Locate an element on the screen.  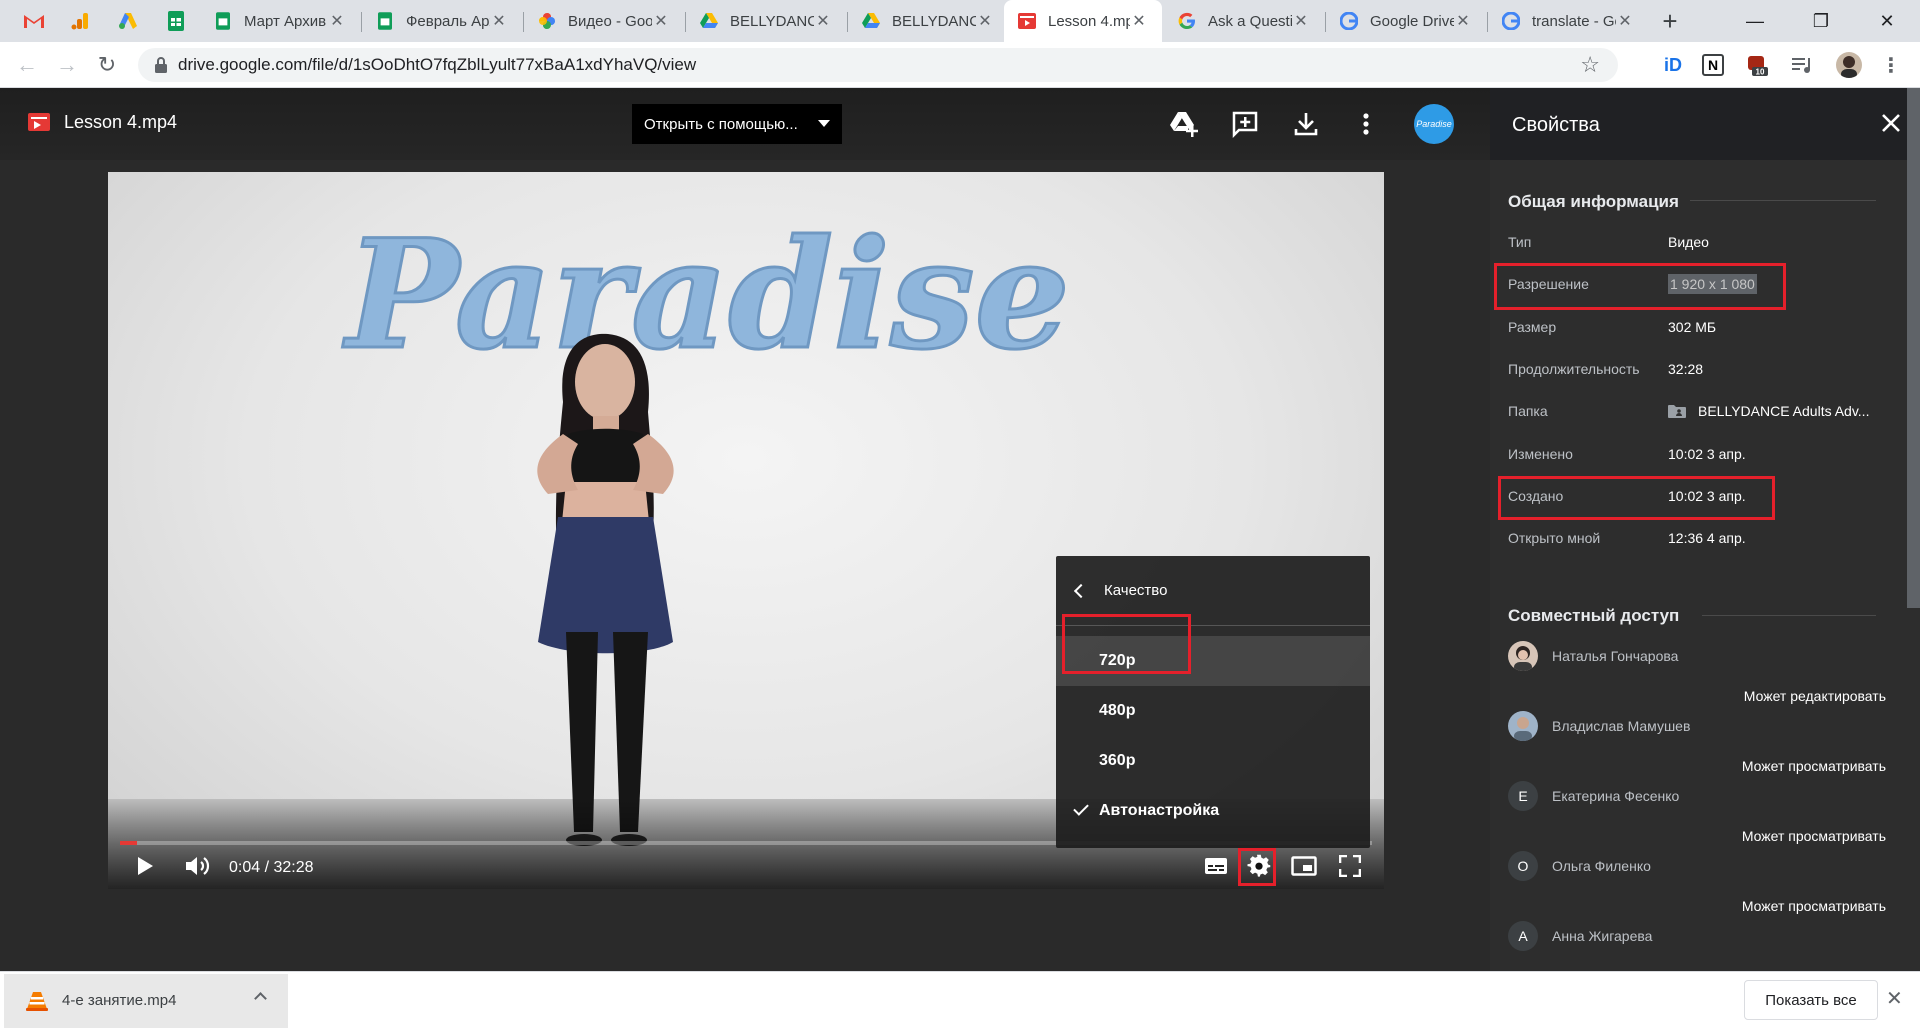
quality-menu-title: Качество is located at coordinates (1136, 590).